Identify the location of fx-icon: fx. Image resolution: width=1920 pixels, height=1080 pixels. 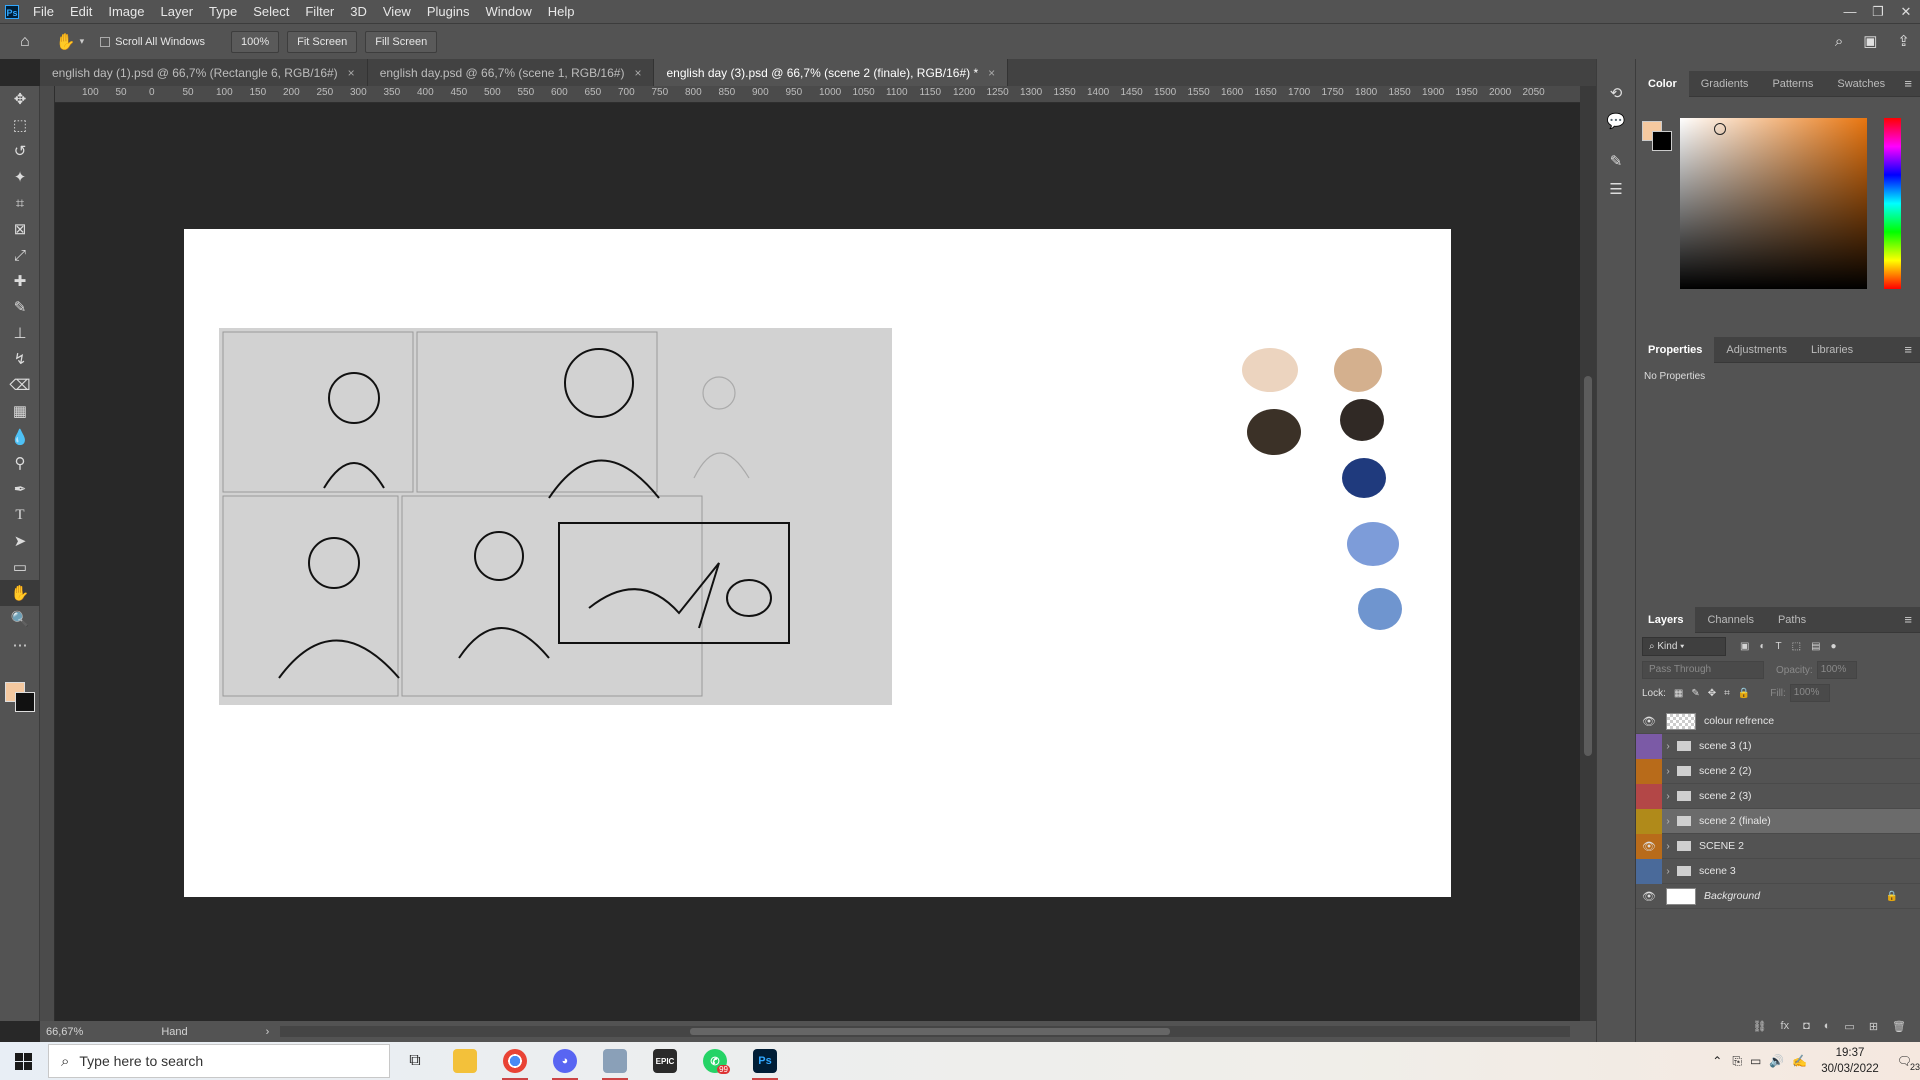
(1785, 1026).